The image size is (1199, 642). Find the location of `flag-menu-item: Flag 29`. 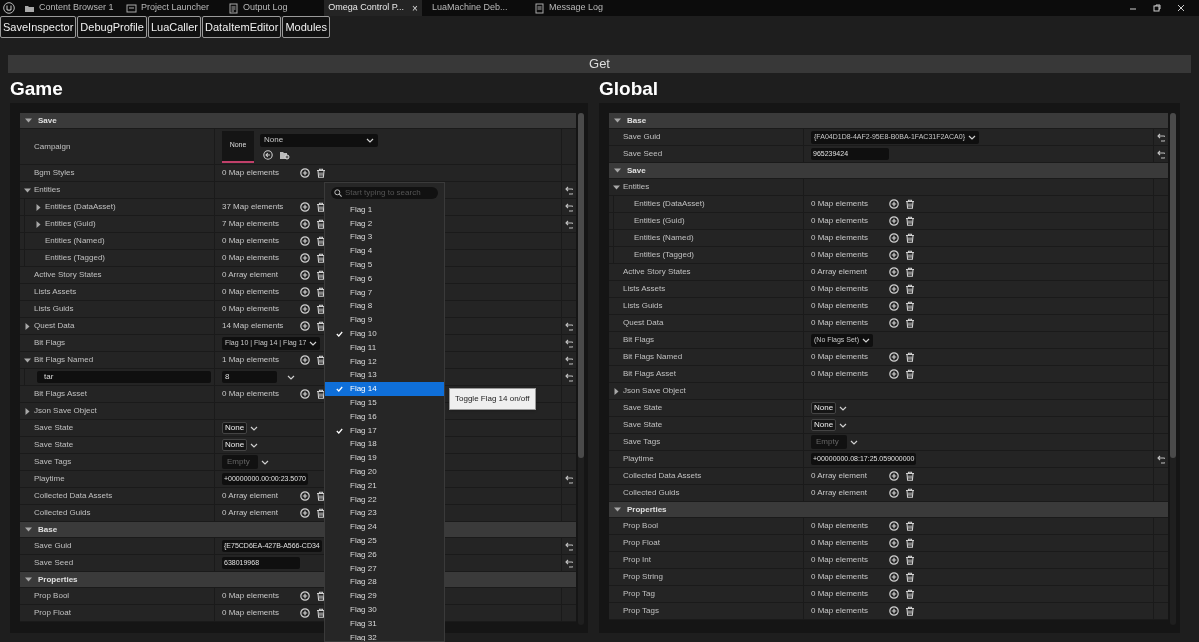

flag-menu-item: Flag 29 is located at coordinates (384, 596).